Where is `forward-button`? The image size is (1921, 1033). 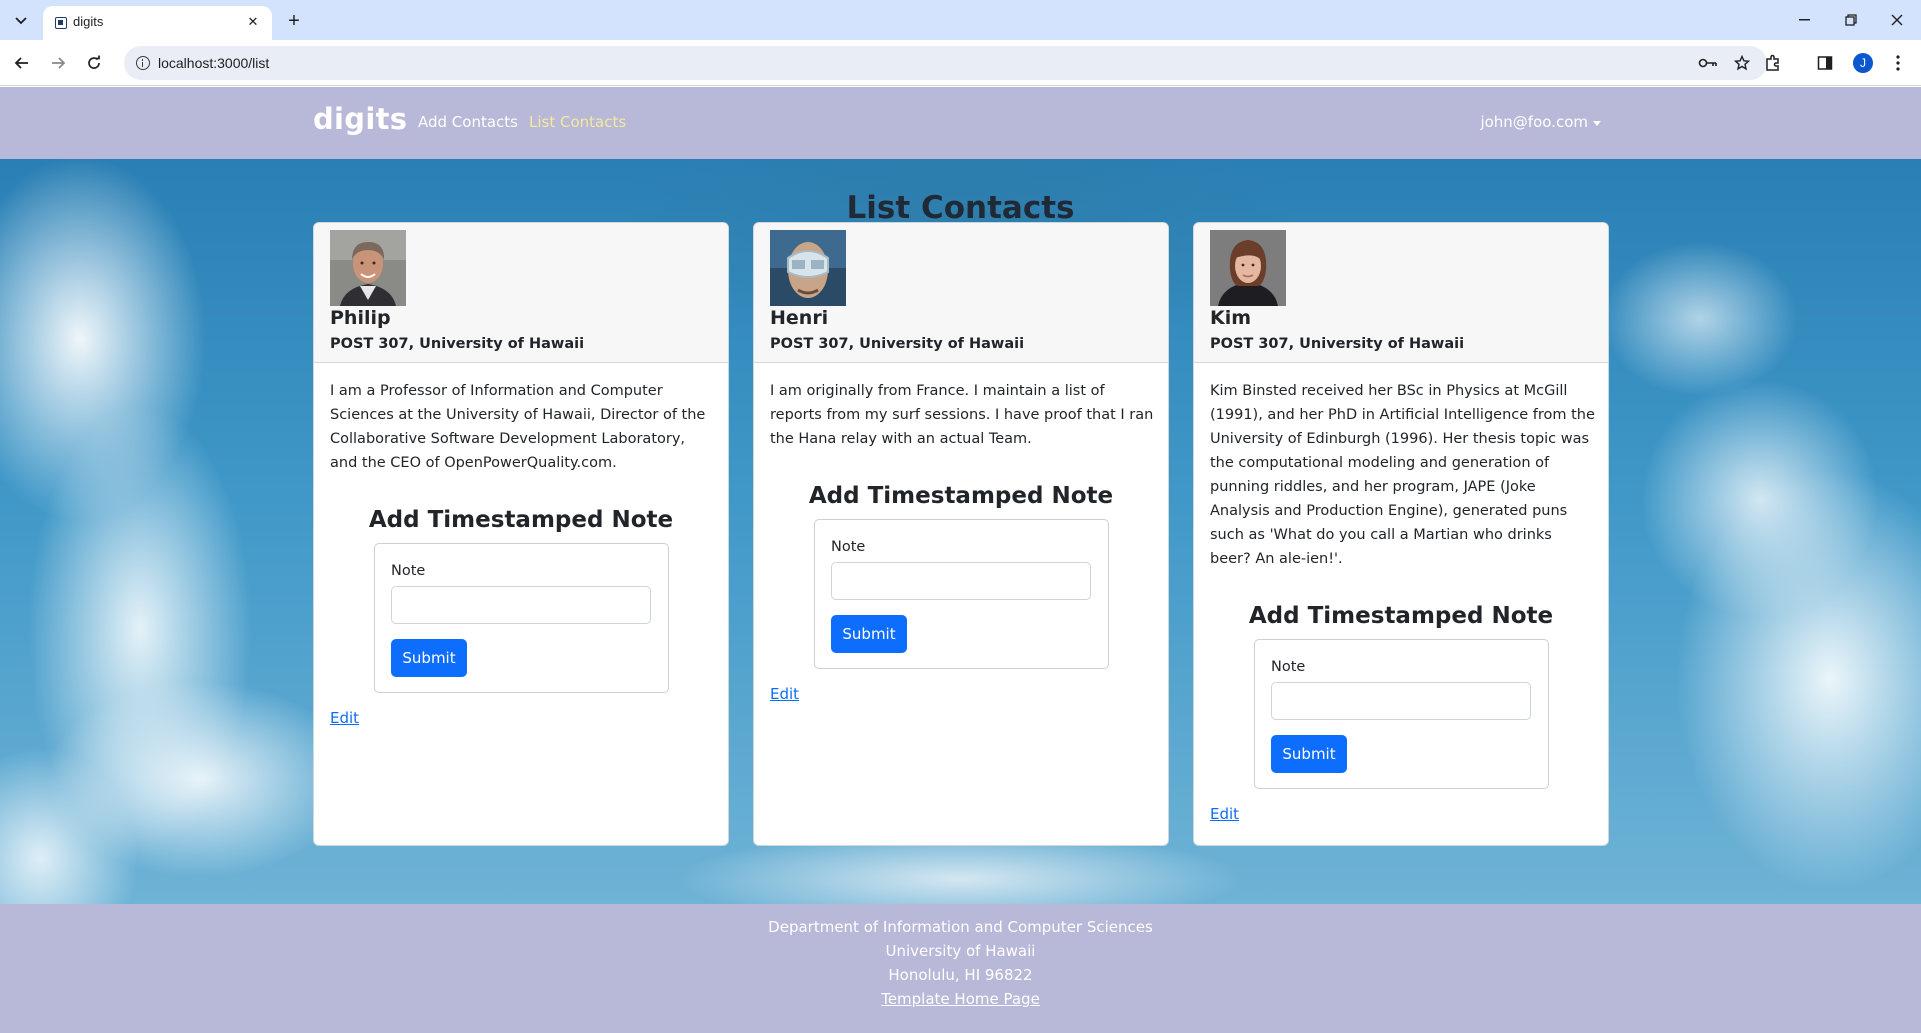
forward-button is located at coordinates (58, 63).